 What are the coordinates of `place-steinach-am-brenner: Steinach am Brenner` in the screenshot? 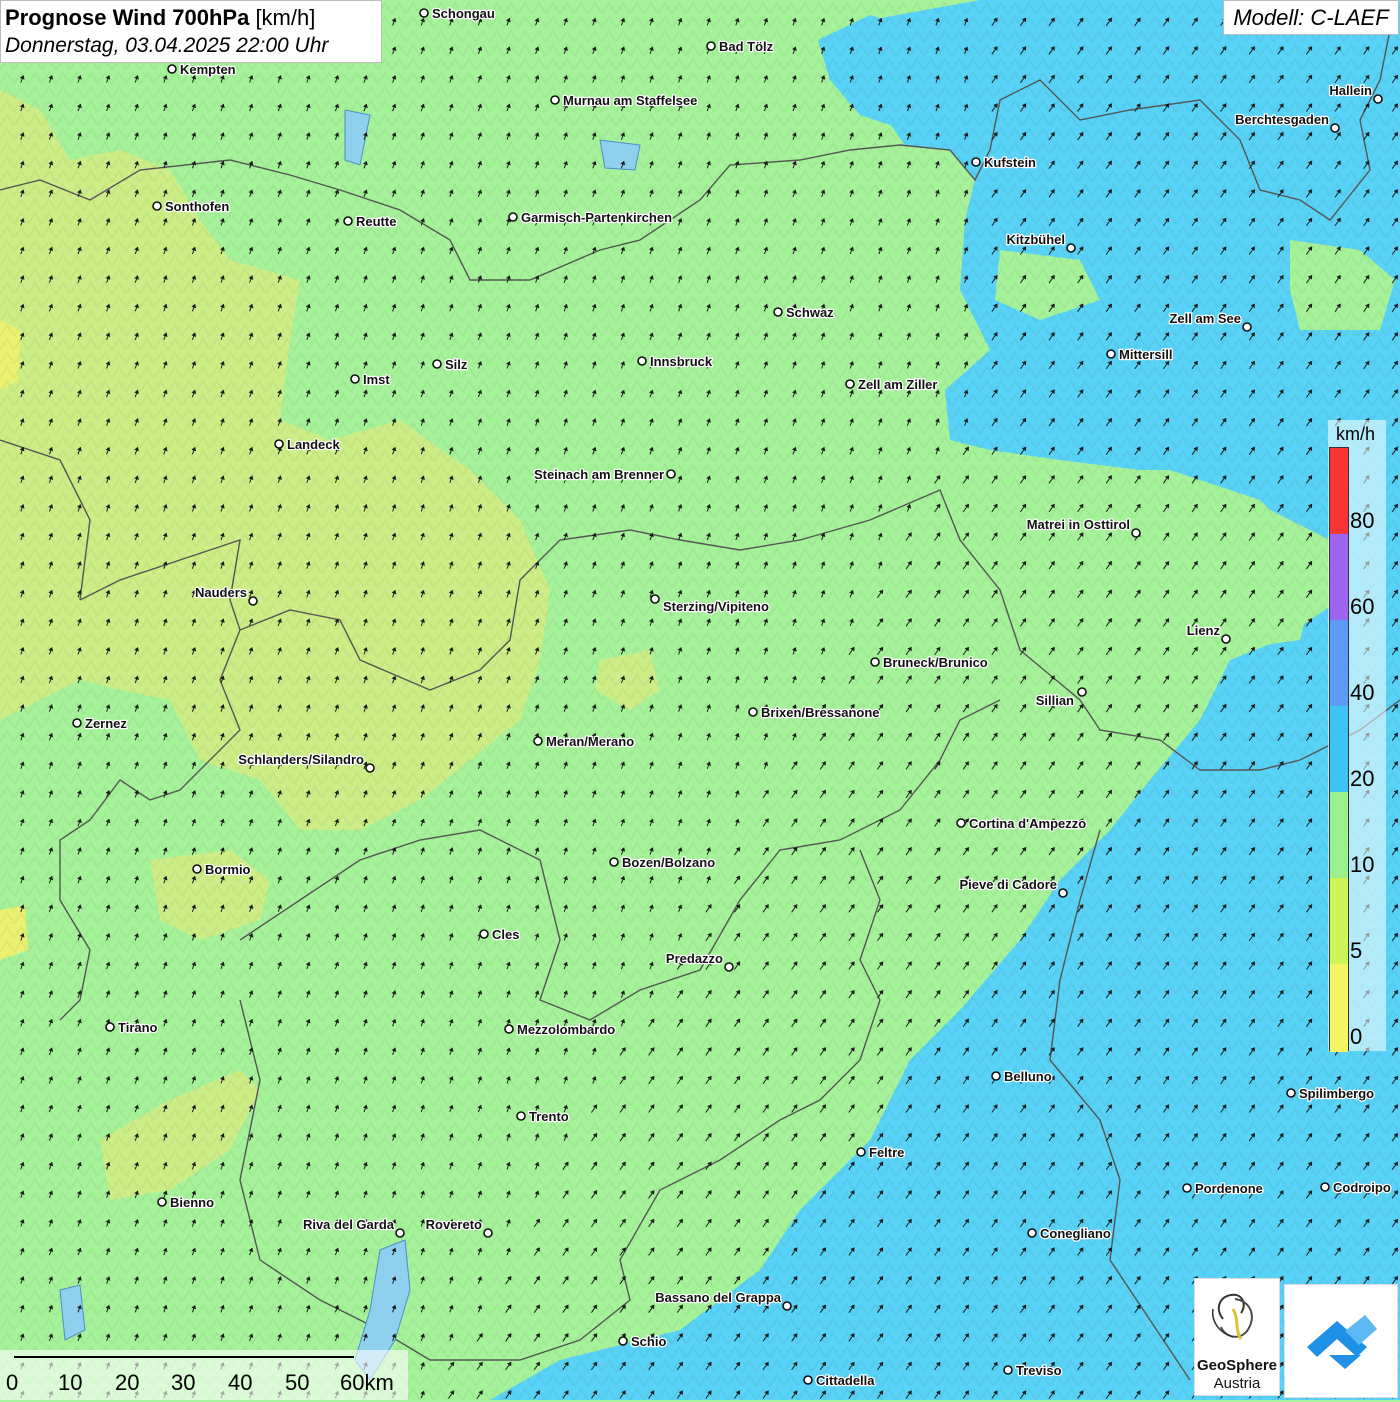 It's located at (604, 474).